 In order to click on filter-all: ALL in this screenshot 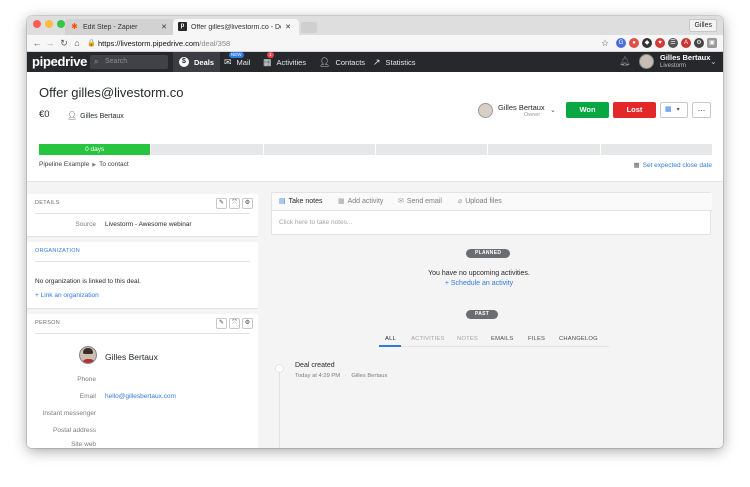, I will do `click(390, 339)`.